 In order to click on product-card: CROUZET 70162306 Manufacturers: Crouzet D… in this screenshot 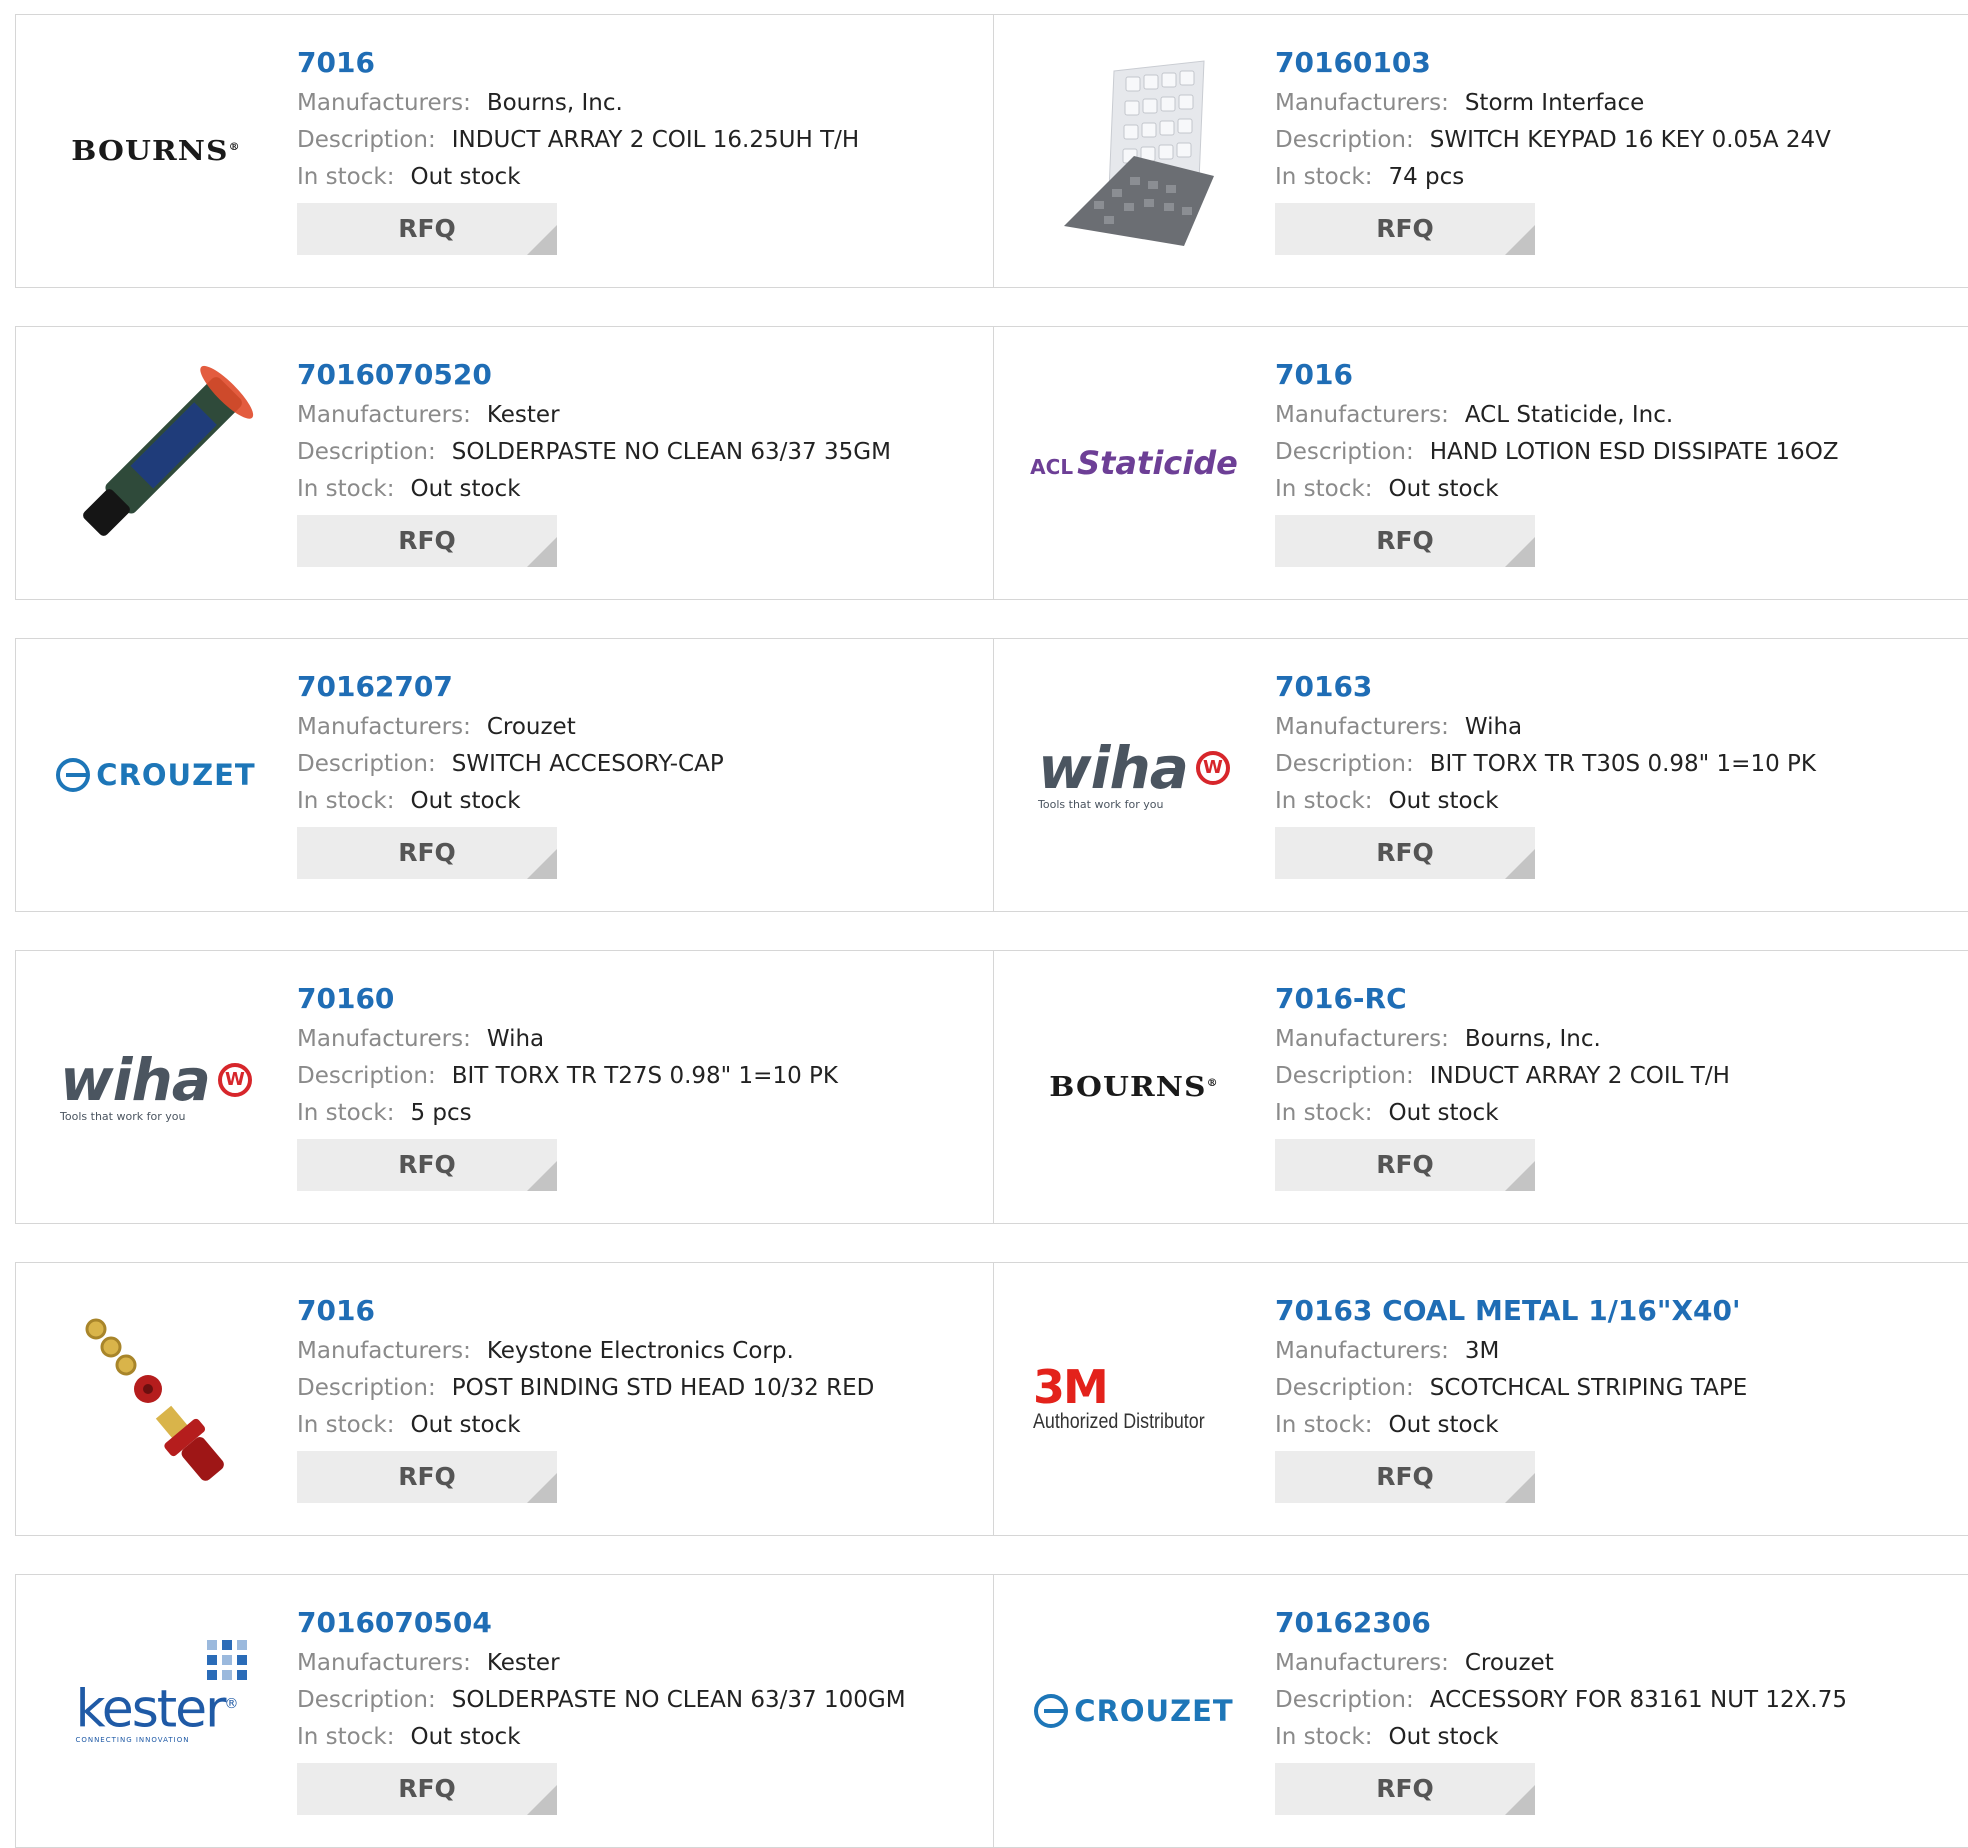, I will do `click(1481, 1711)`.